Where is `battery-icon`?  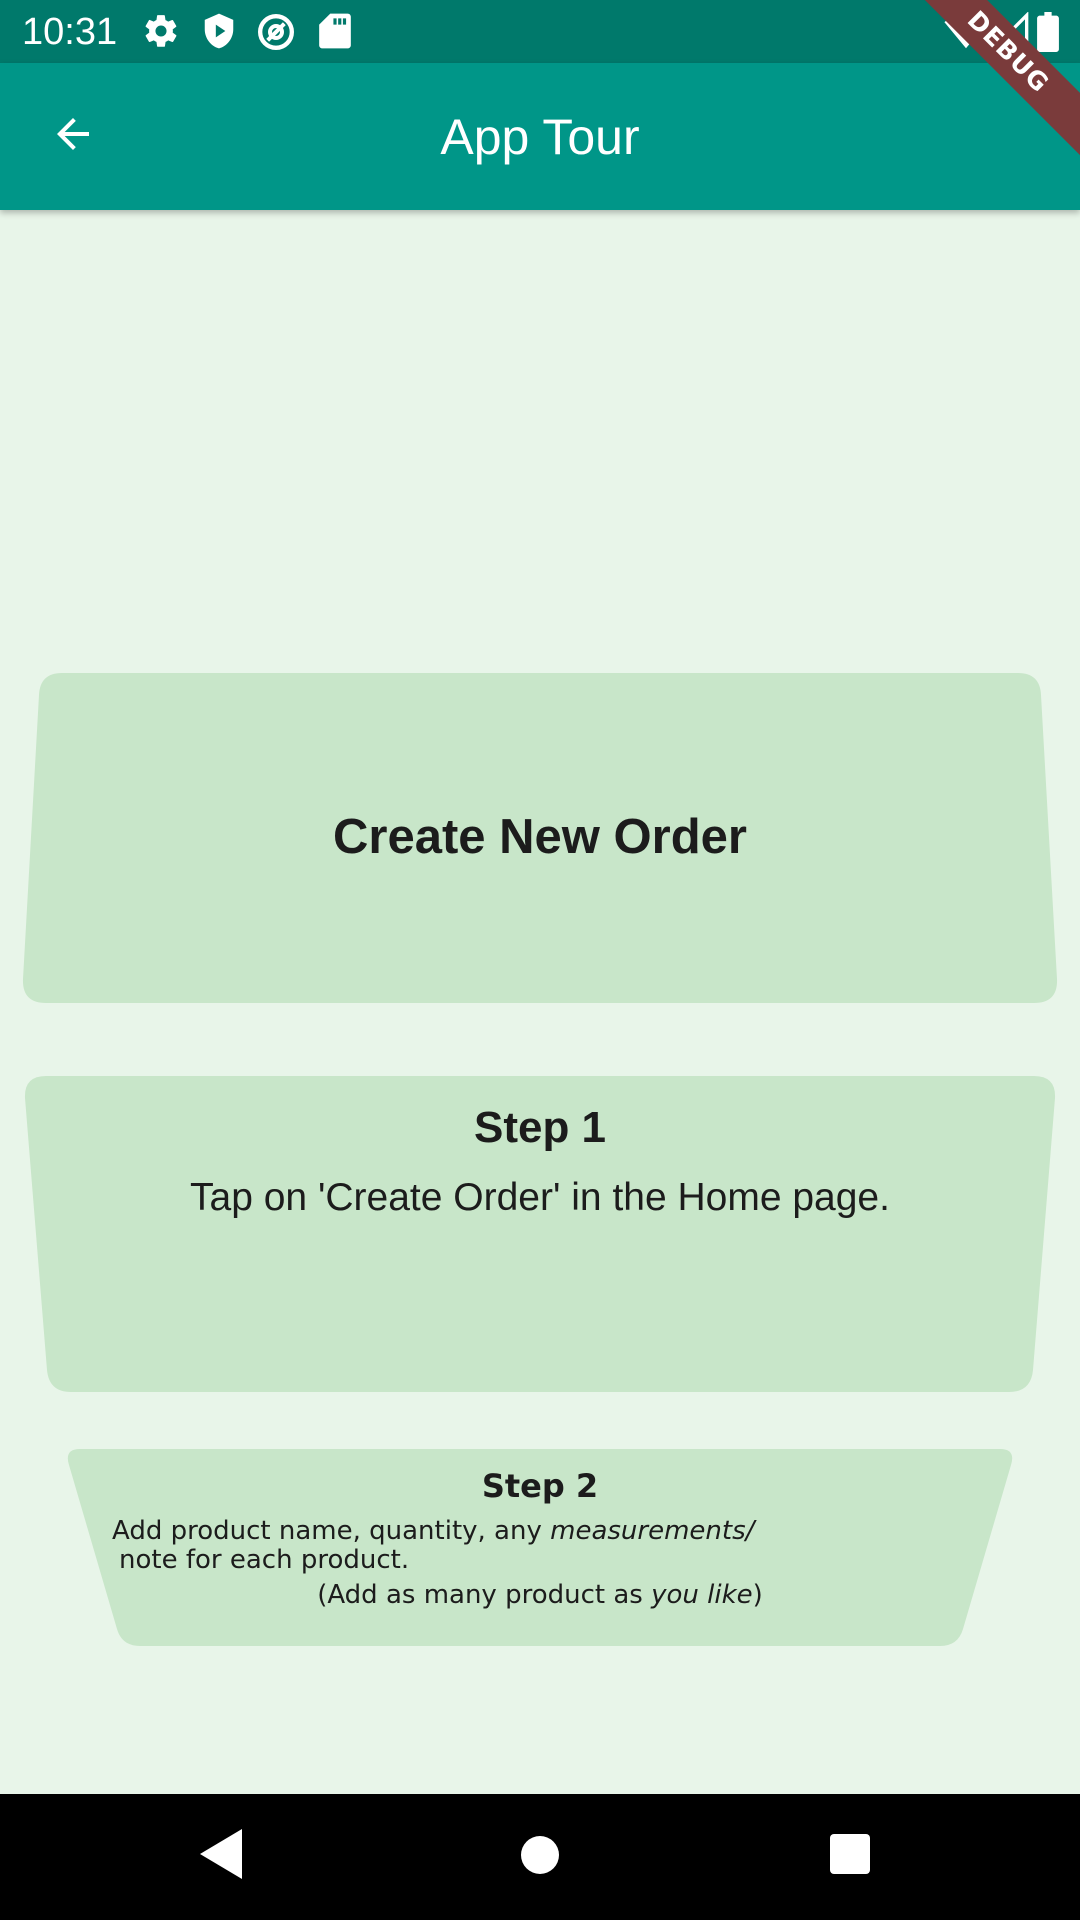 battery-icon is located at coordinates (1048, 34).